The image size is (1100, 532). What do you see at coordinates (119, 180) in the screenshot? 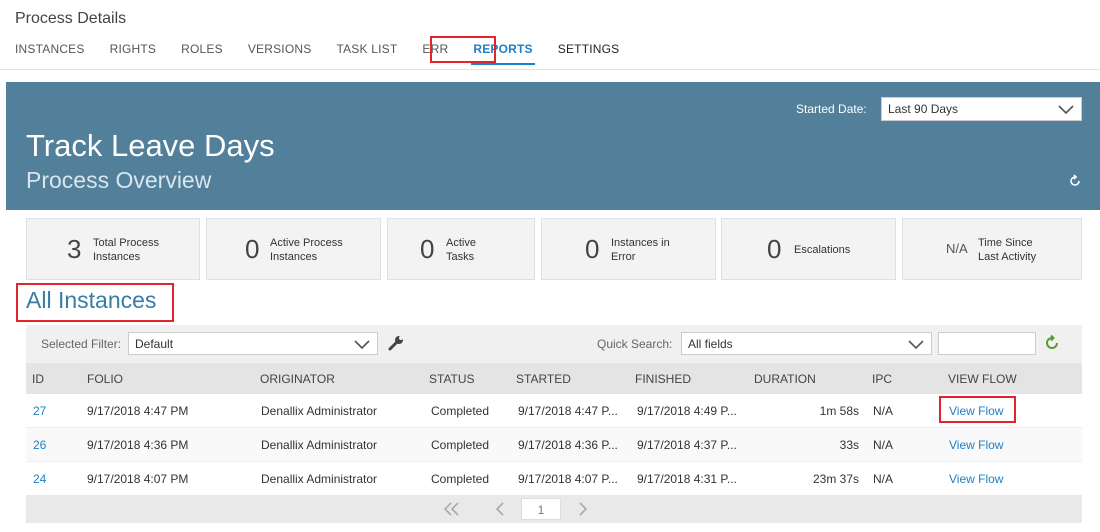
I see `process-overview-subtitle: Process Overview` at bounding box center [119, 180].